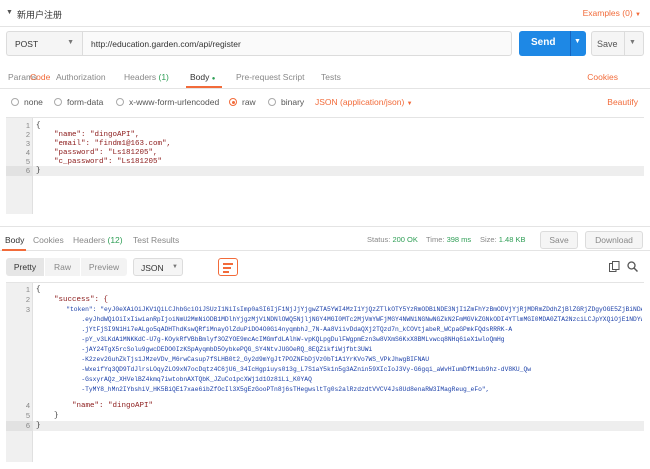 The height and width of the screenshot is (469, 650). Describe the element at coordinates (25, 267) in the screenshot. I see `view-pretty: Pretty` at that location.